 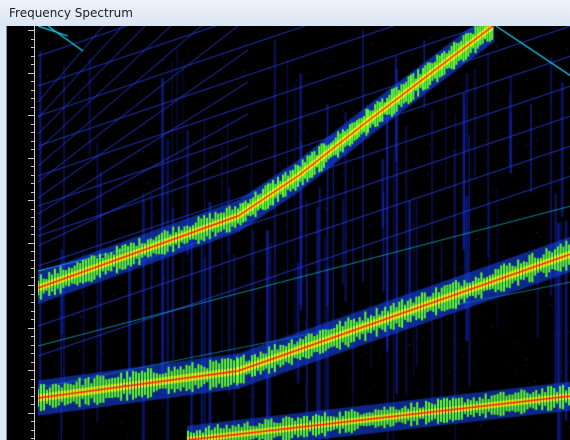 What do you see at coordinates (22, 233) in the screenshot?
I see `frequency-ruler` at bounding box center [22, 233].